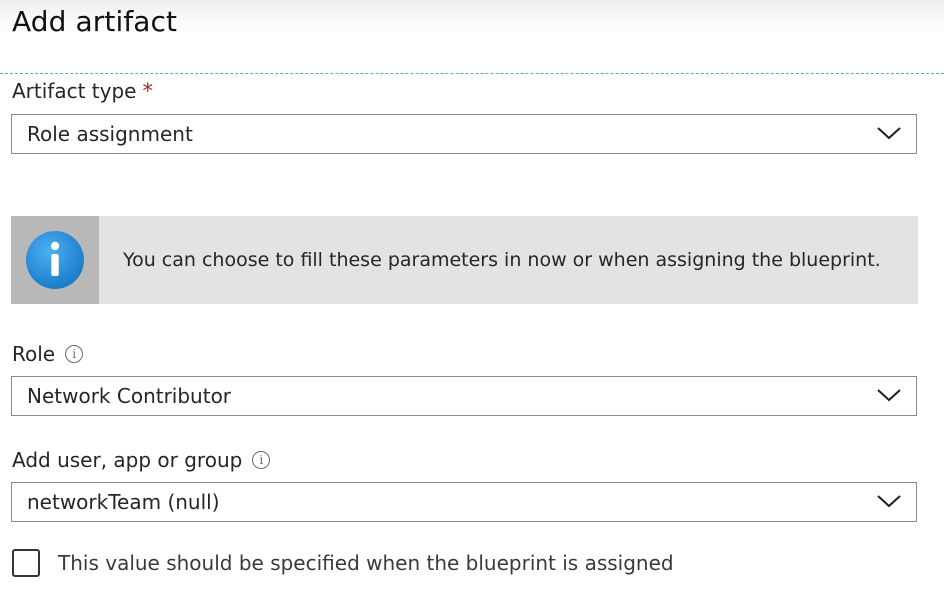 The height and width of the screenshot is (594, 944). I want to click on artifact-type-label-row: Artifact type *, so click(82, 91).